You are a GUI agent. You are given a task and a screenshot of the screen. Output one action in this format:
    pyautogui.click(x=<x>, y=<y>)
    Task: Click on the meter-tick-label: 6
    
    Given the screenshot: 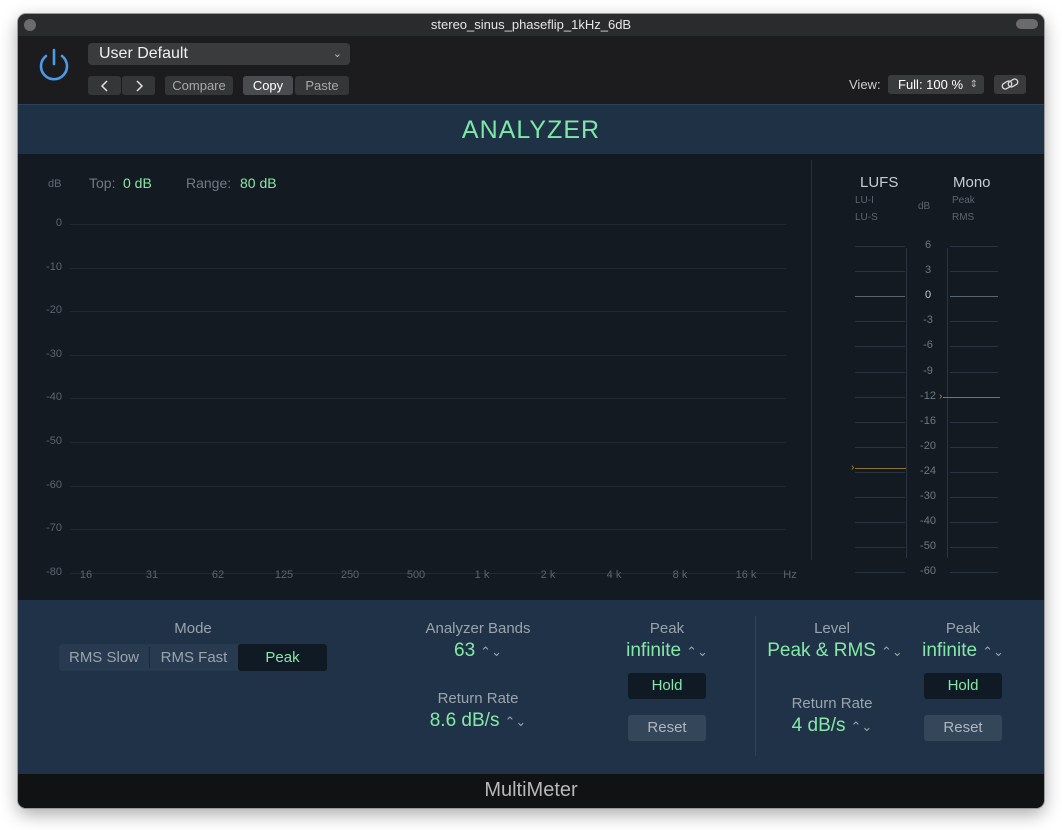 What is the action you would take?
    pyautogui.click(x=928, y=245)
    